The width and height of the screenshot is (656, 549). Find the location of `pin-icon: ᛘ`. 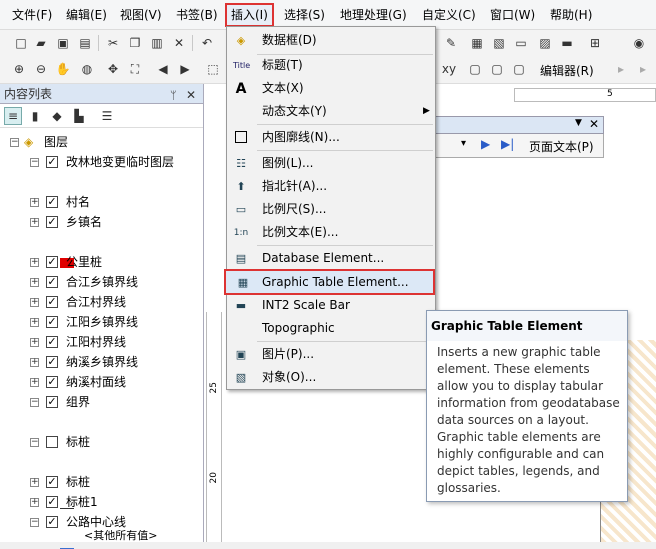

pin-icon: ᛘ is located at coordinates (173, 96).